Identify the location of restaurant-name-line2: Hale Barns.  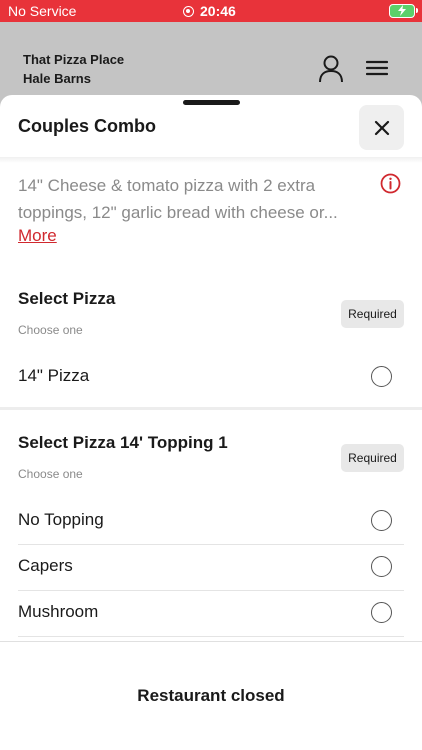
(57, 78).